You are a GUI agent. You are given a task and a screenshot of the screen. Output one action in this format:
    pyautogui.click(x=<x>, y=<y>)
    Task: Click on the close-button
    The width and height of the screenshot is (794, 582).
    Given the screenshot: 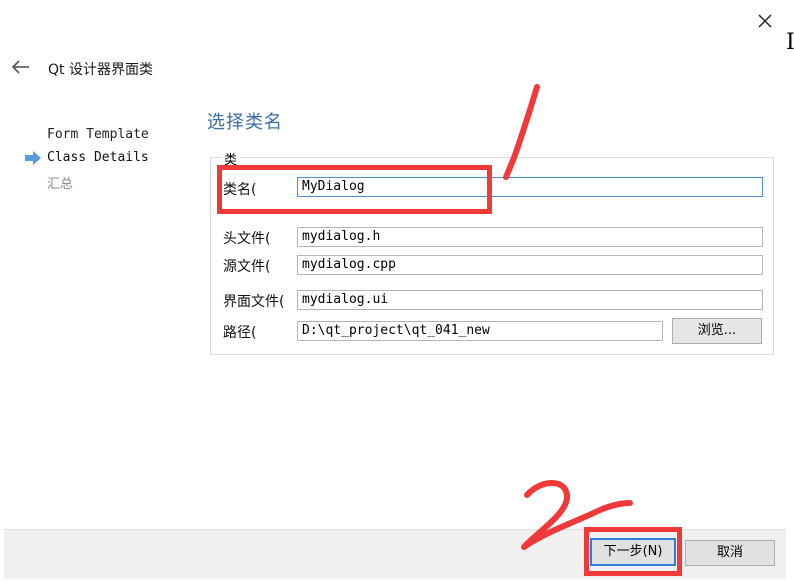 What is the action you would take?
    pyautogui.click(x=765, y=21)
    